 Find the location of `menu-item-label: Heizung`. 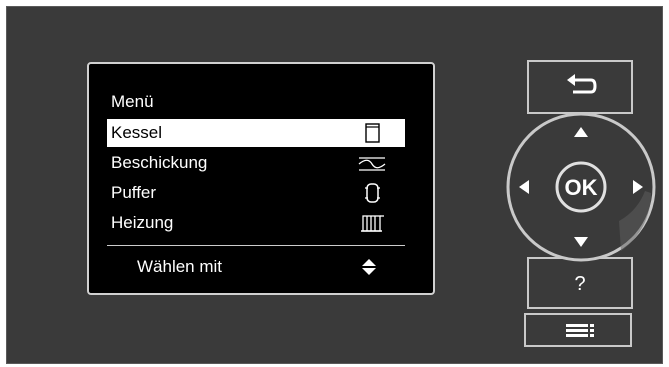

menu-item-label: Heizung is located at coordinates (142, 222).